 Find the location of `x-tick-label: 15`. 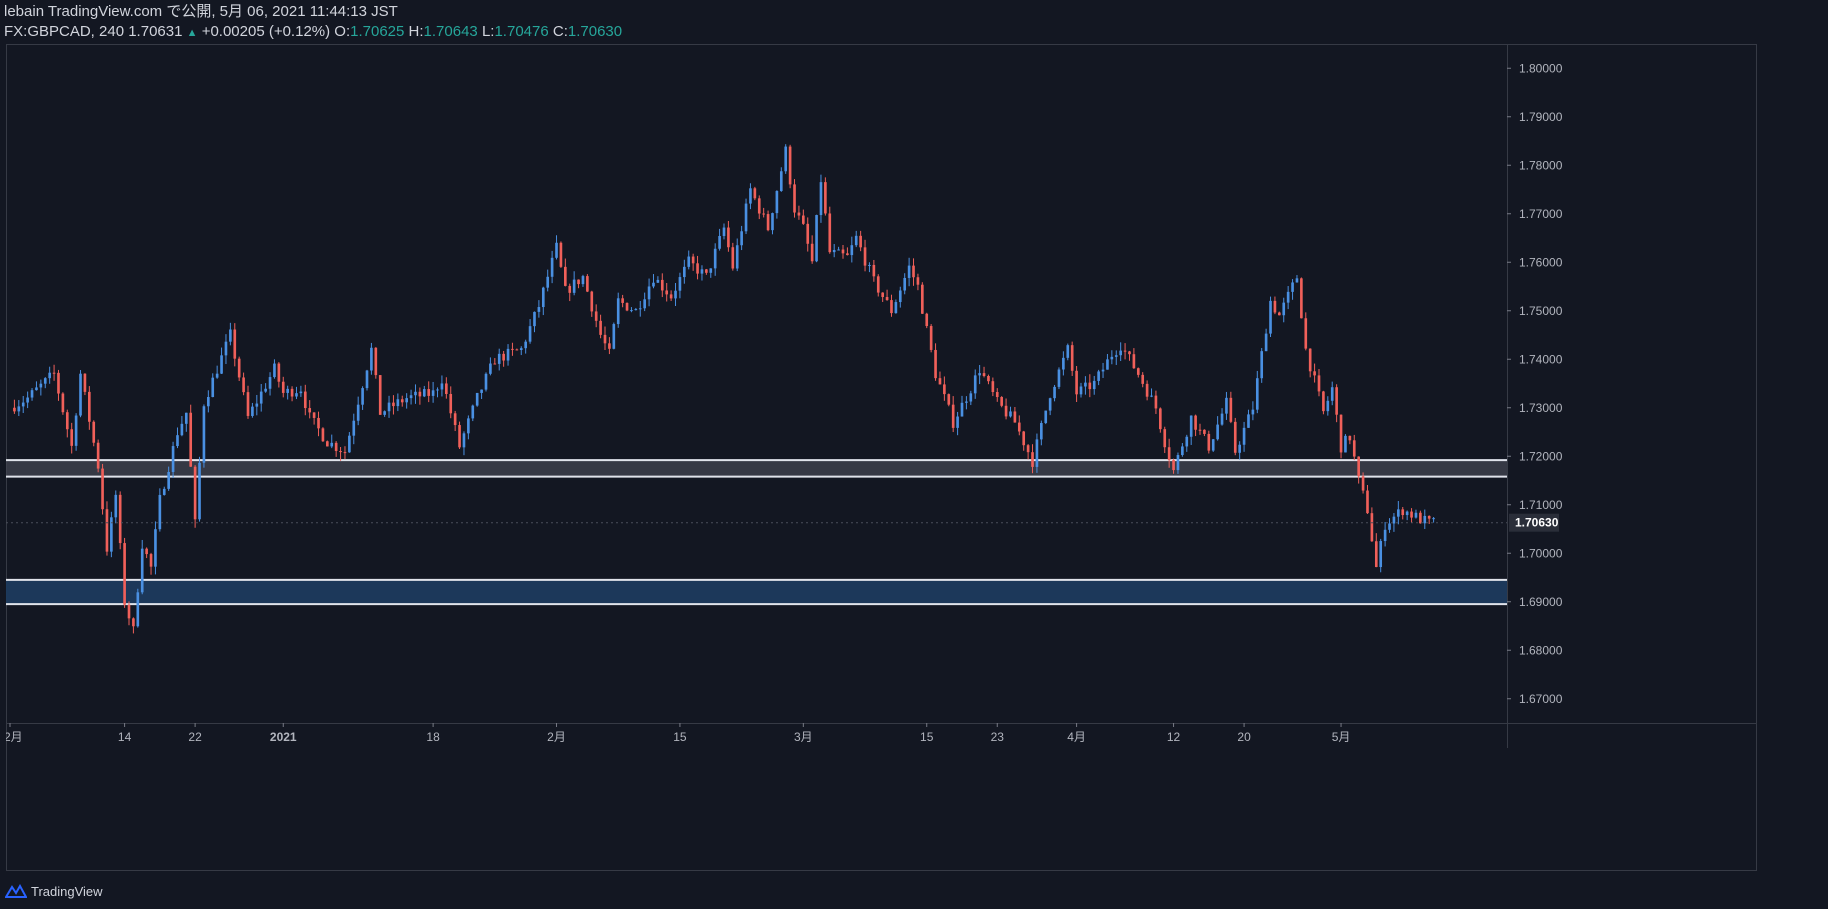

x-tick-label: 15 is located at coordinates (680, 737).